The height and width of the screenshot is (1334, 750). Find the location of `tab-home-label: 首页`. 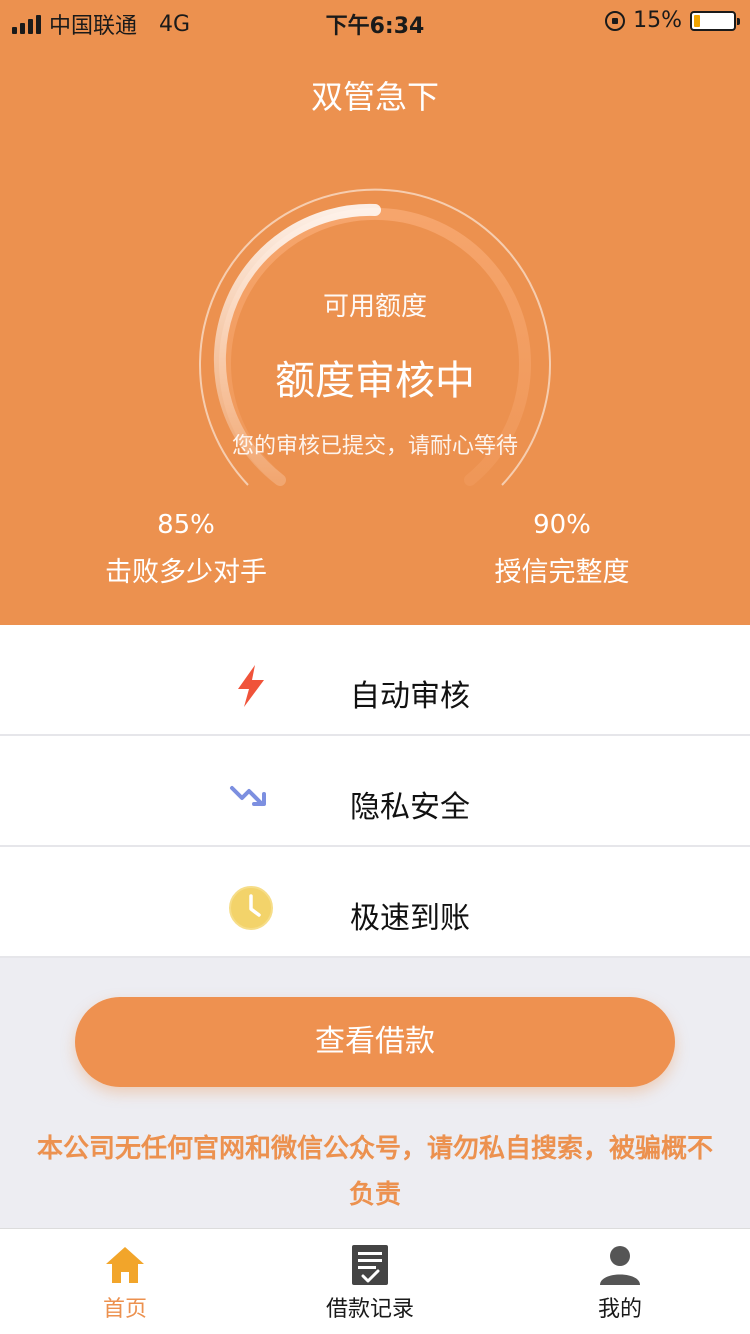

tab-home-label: 首页 is located at coordinates (124, 1309).